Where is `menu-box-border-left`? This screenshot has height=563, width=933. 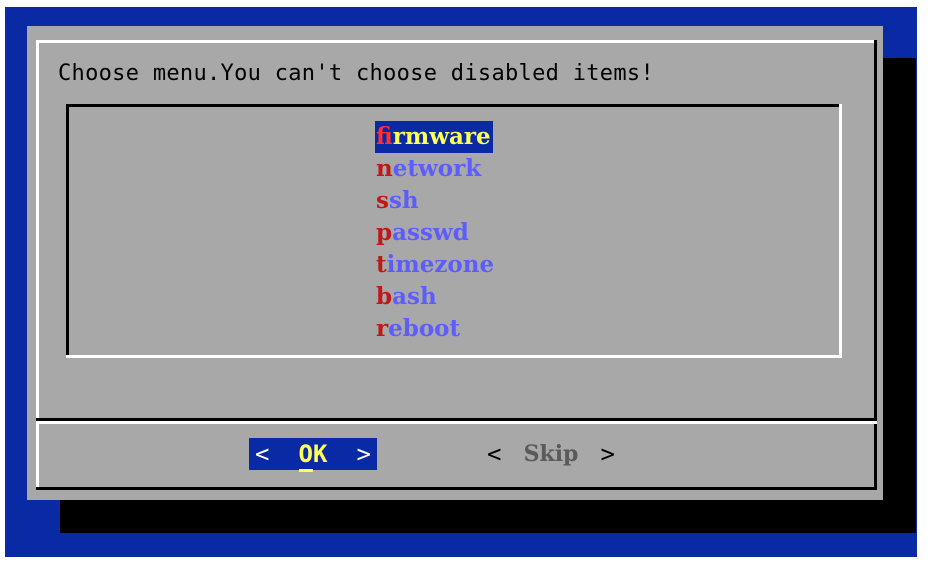
menu-box-border-left is located at coordinates (67, 231).